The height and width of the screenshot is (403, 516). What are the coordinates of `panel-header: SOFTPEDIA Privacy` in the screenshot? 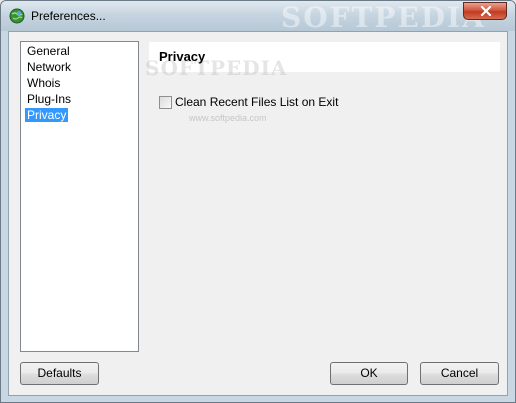 It's located at (322, 61).